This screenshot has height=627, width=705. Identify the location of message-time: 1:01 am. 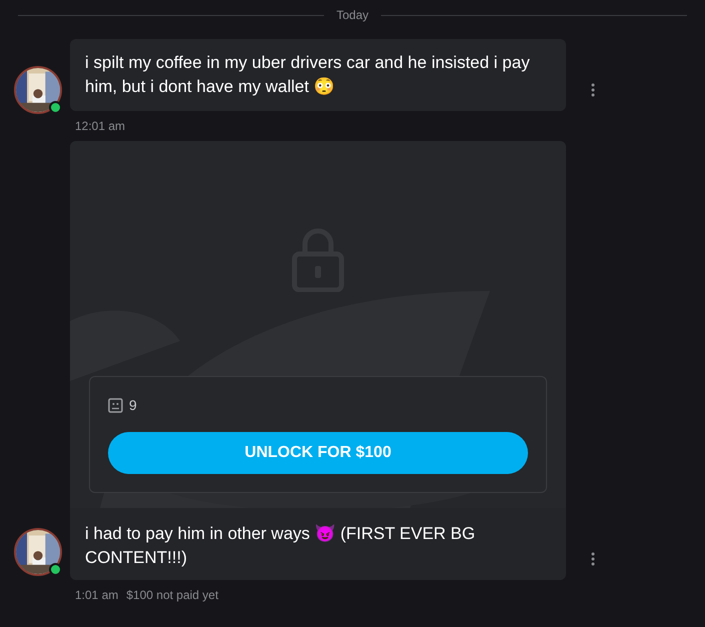
(96, 595).